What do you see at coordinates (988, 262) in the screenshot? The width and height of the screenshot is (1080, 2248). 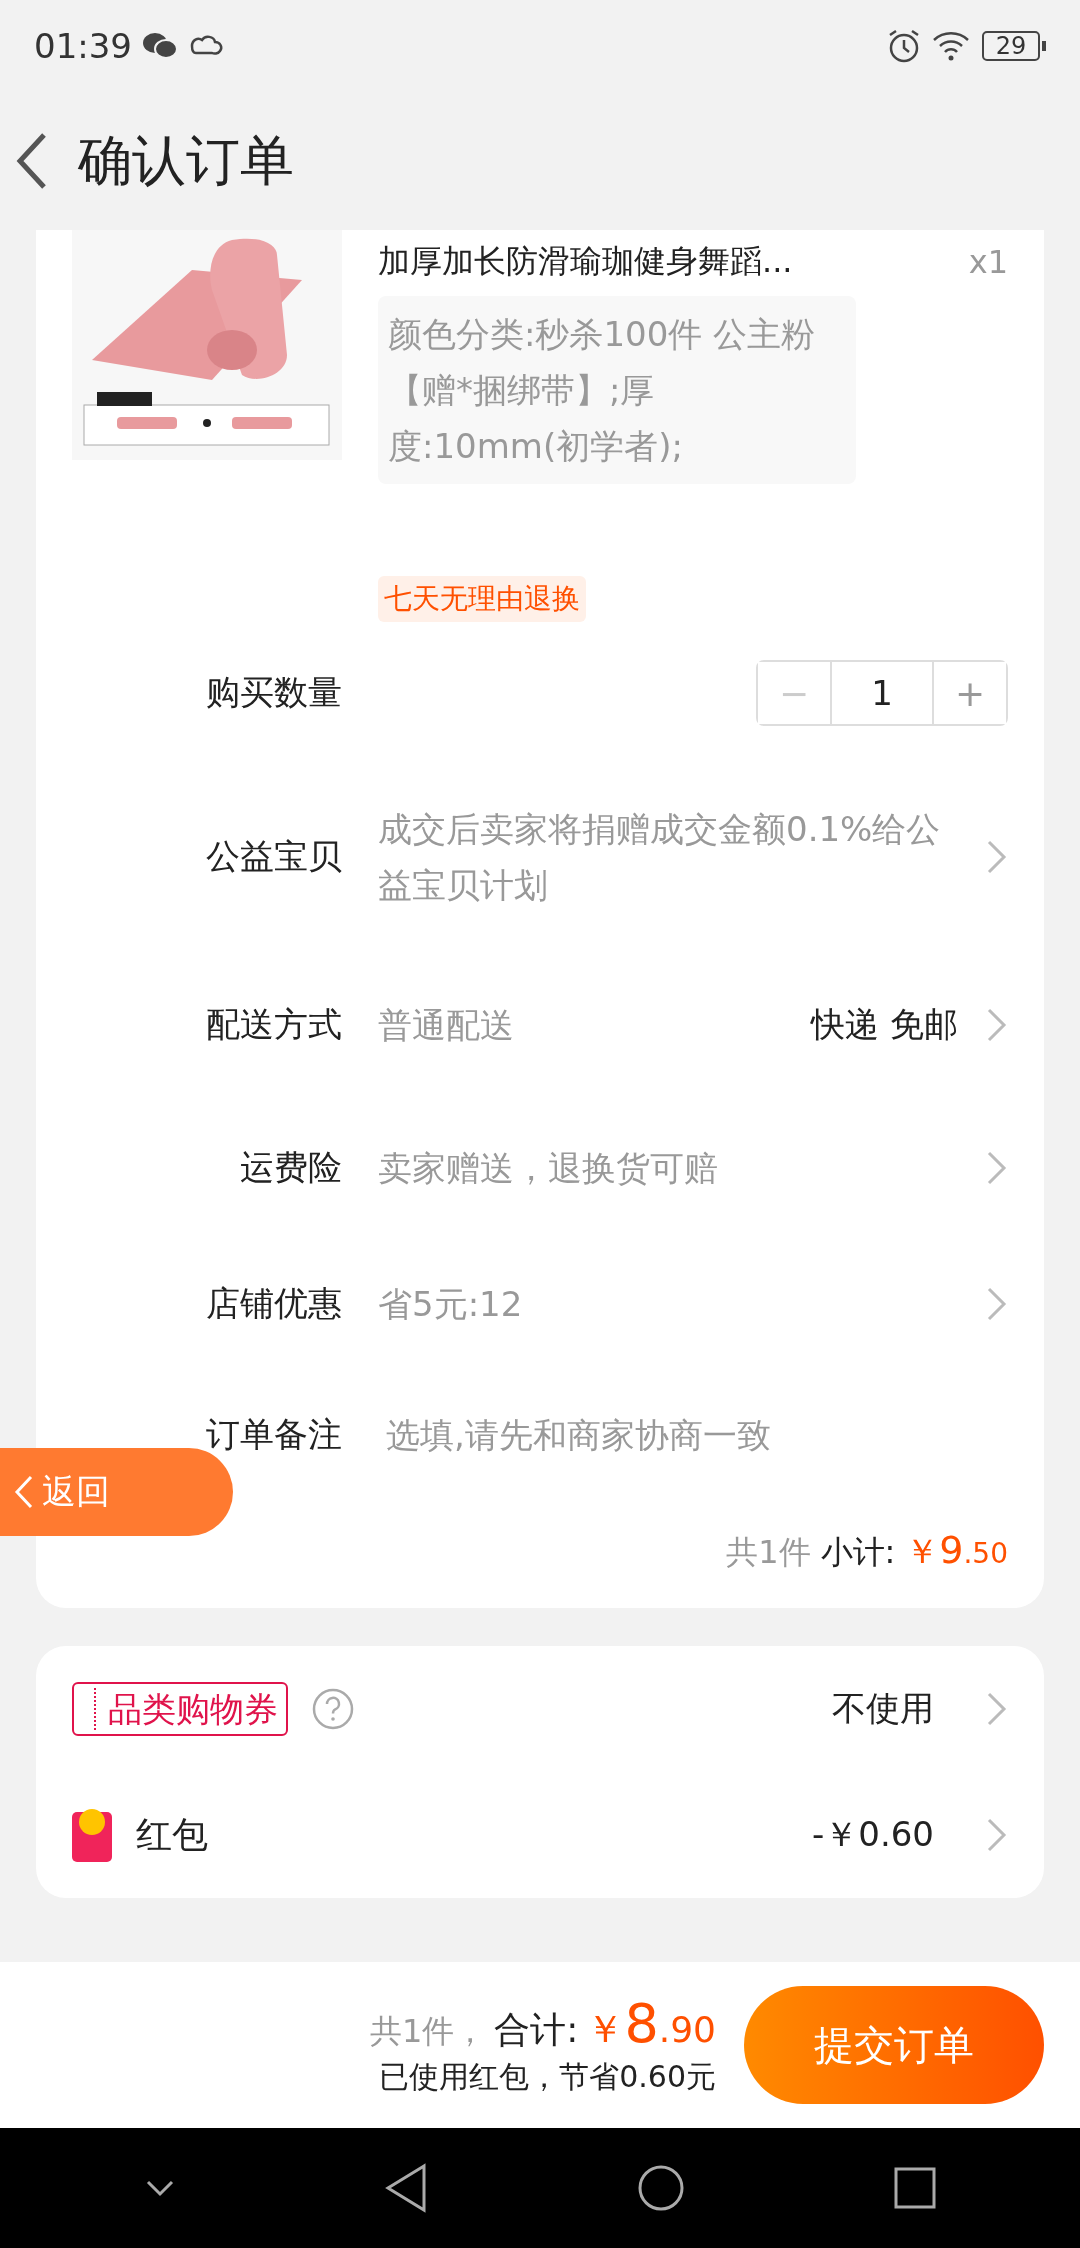 I see `product-quantity: x1` at bounding box center [988, 262].